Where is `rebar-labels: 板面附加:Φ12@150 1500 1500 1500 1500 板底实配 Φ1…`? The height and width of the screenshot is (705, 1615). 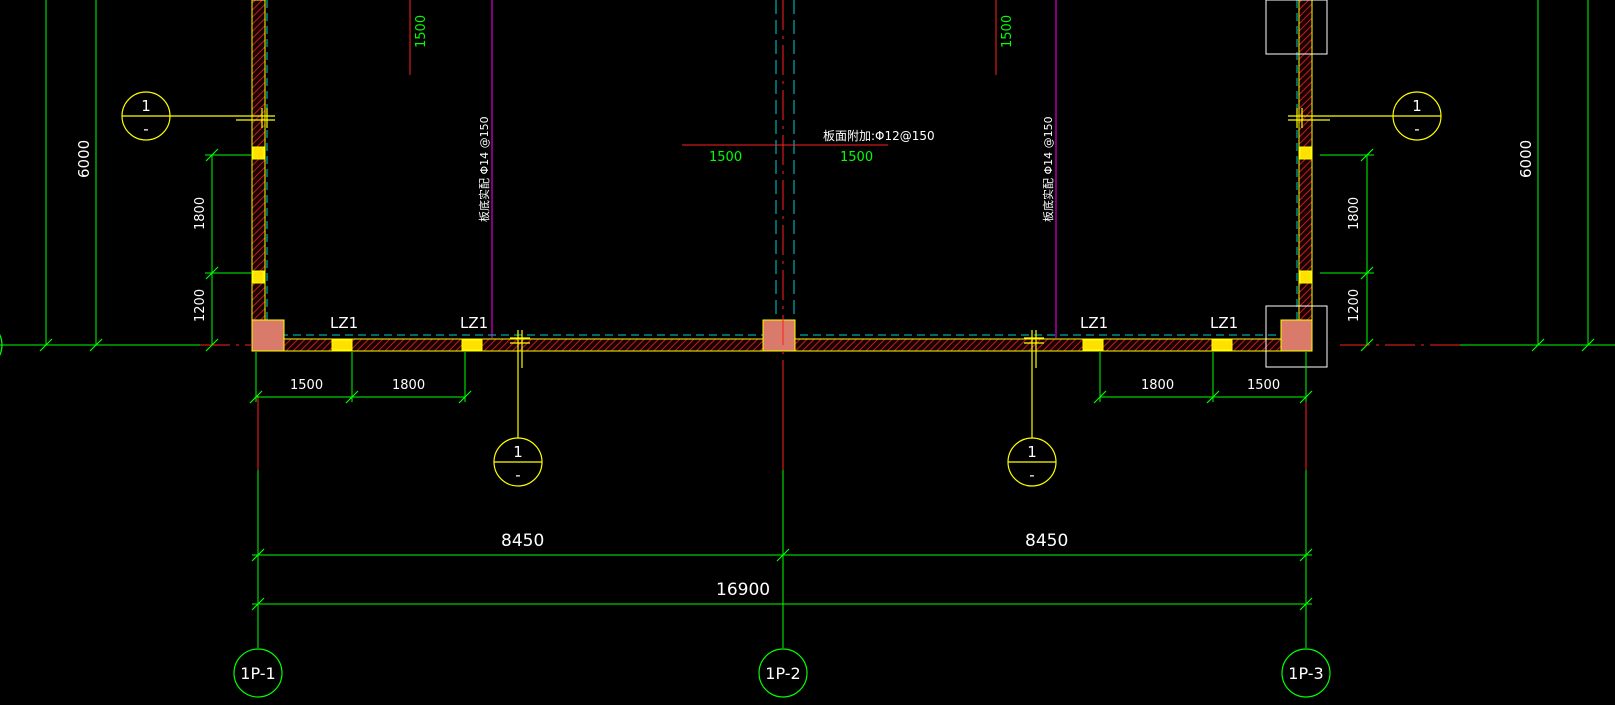
rebar-labels: 板面附加:Φ12@150 1500 1500 1500 1500 板底实配 Φ1… is located at coordinates (734, 118).